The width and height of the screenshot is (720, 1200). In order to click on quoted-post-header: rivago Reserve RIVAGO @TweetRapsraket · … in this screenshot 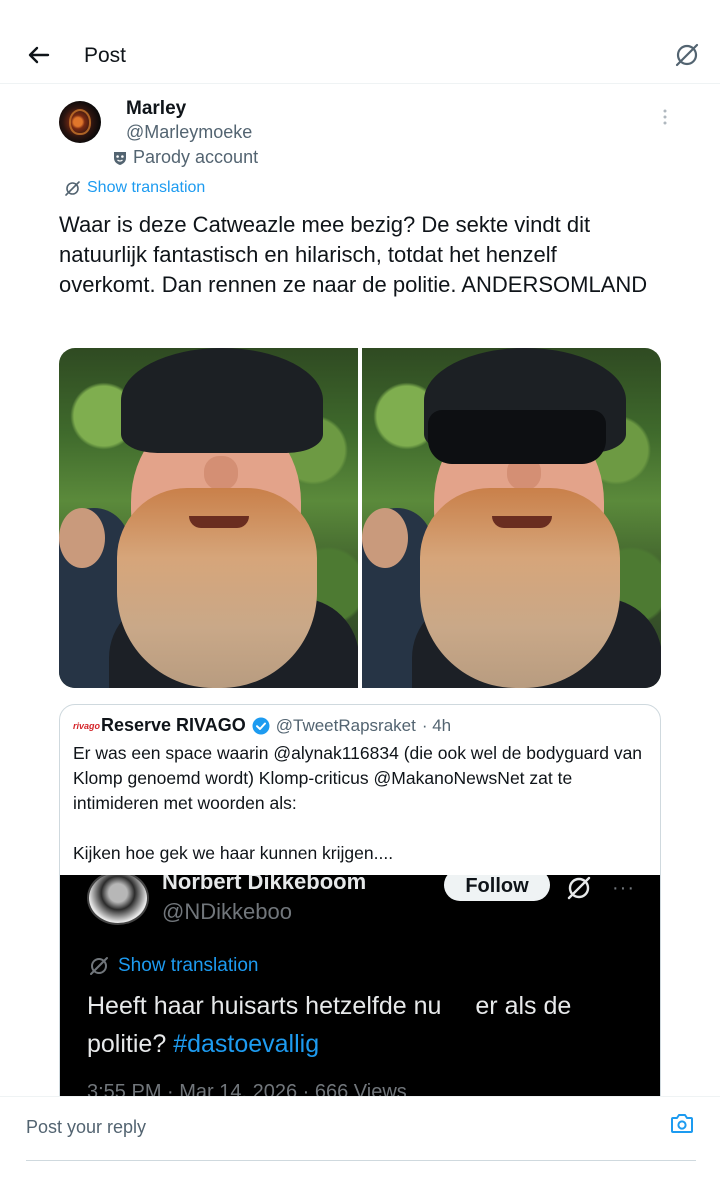, I will do `click(262, 725)`.